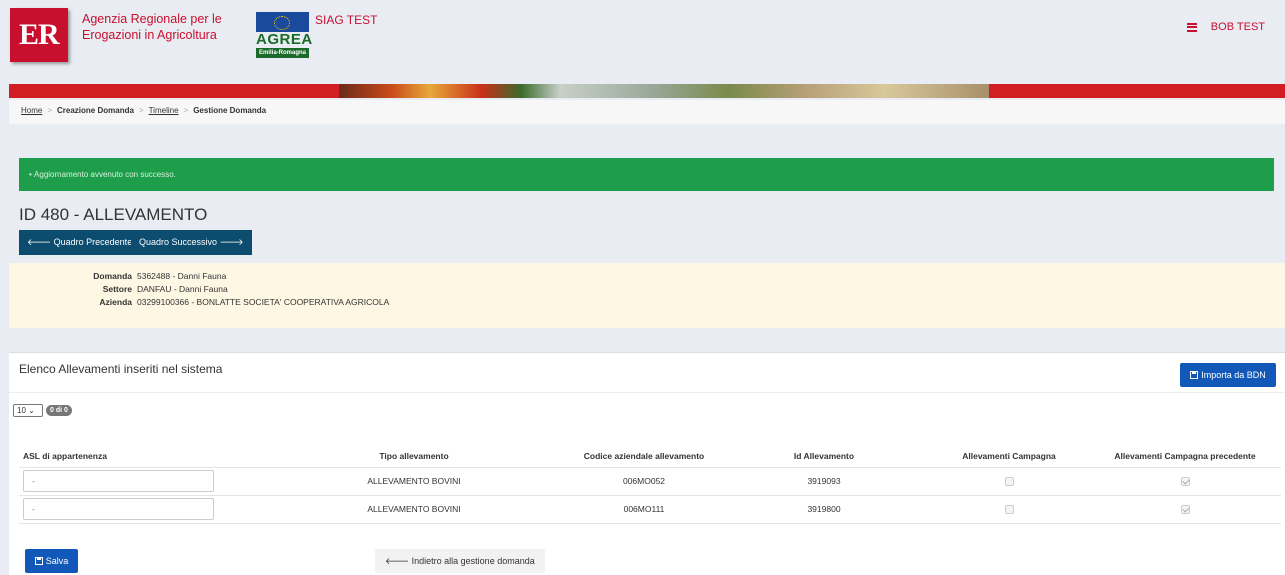  I want to click on codice-allevamento-cell: 006MO052, so click(644, 481).